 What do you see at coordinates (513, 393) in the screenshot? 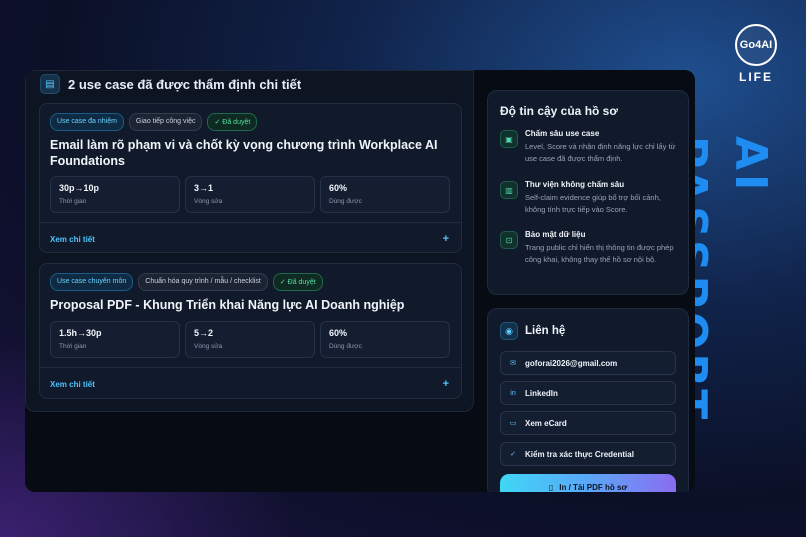
I see `linkedin-icon: in` at bounding box center [513, 393].